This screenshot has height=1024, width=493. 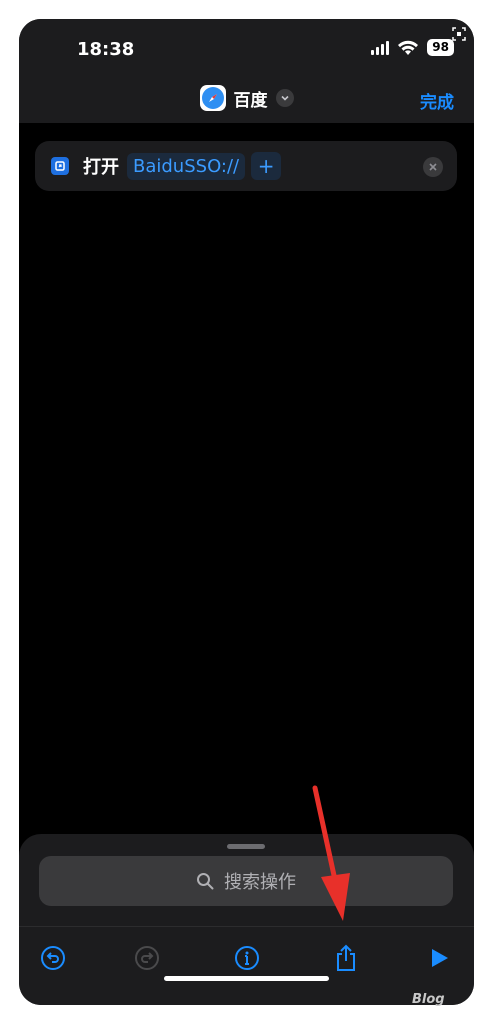 I want to click on share-button, so click(x=346, y=958).